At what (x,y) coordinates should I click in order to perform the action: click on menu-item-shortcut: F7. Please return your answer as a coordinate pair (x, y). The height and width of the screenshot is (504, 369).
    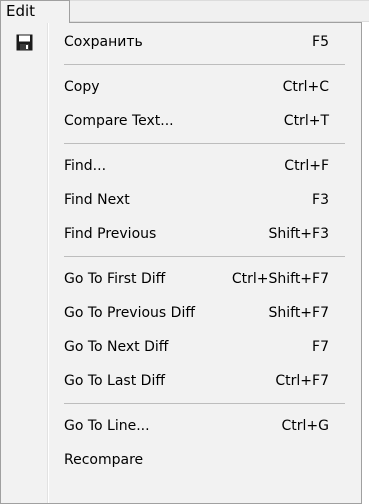
    Looking at the image, I should click on (320, 347).